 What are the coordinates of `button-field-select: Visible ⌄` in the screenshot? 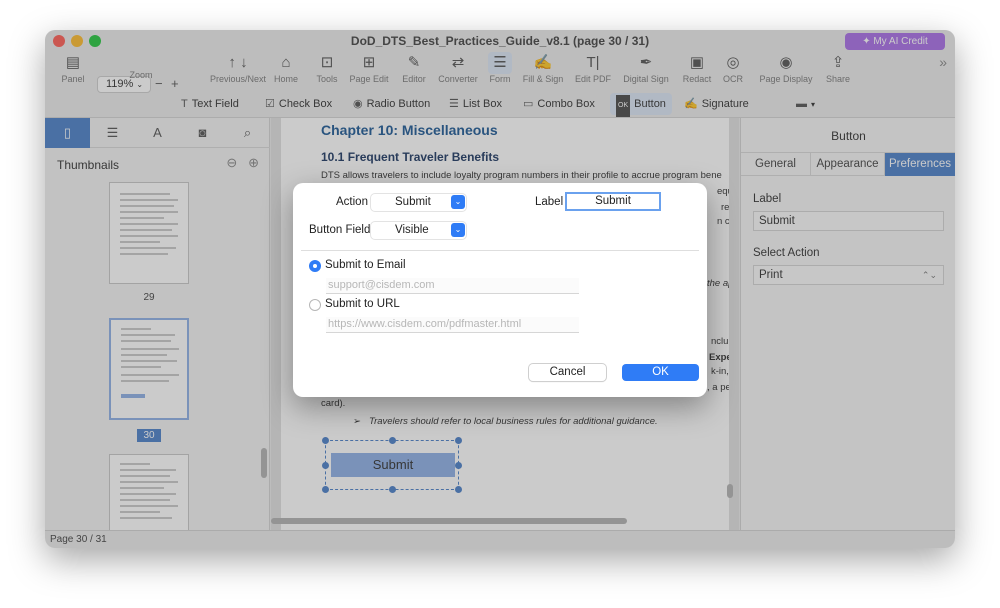 It's located at (418, 230).